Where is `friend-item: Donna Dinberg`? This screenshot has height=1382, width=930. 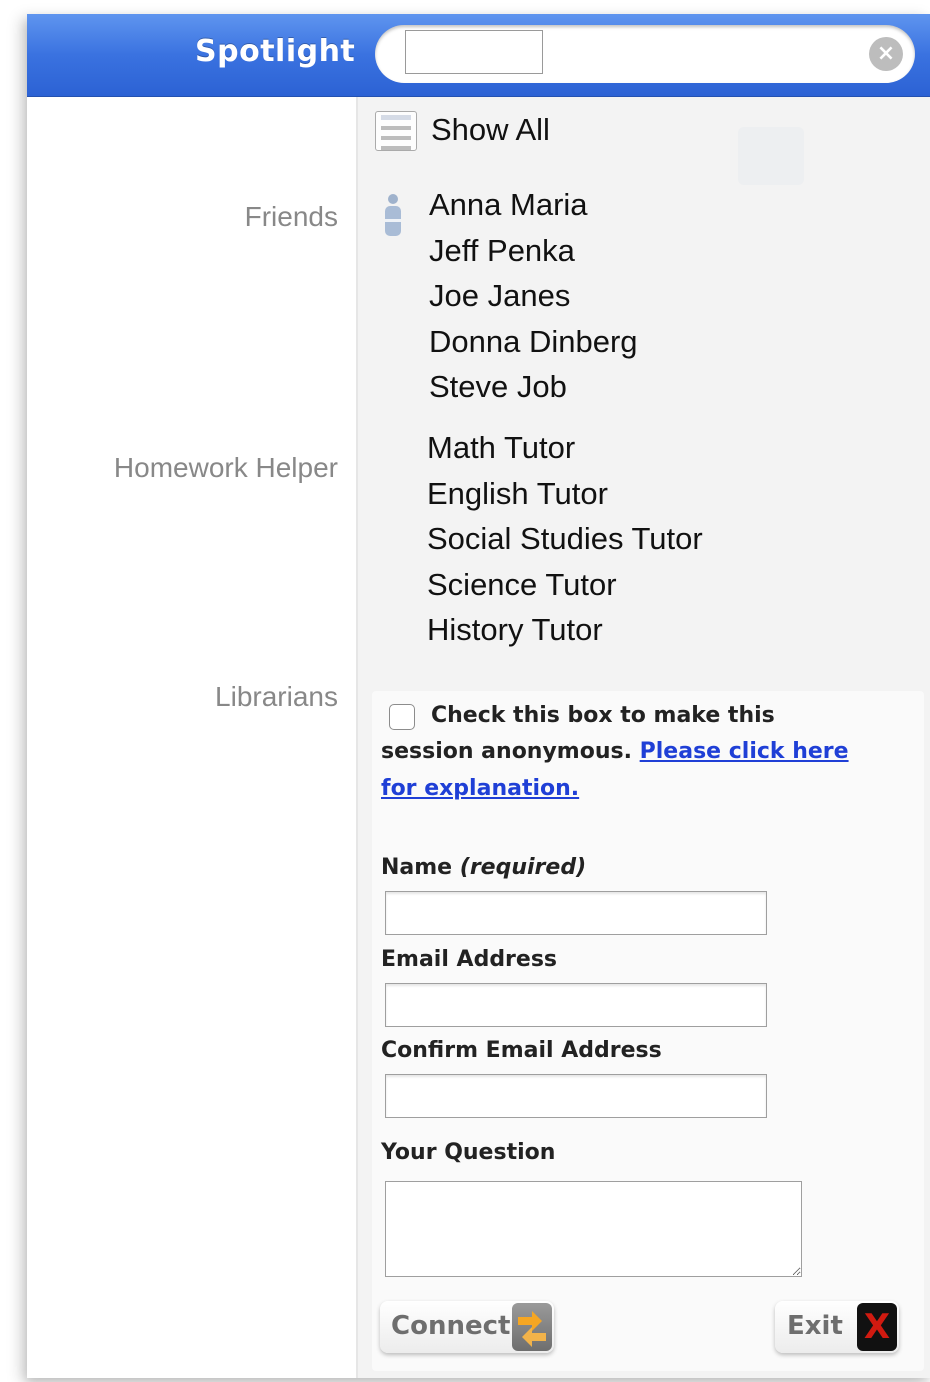 friend-item: Donna Dinberg is located at coordinates (533, 342).